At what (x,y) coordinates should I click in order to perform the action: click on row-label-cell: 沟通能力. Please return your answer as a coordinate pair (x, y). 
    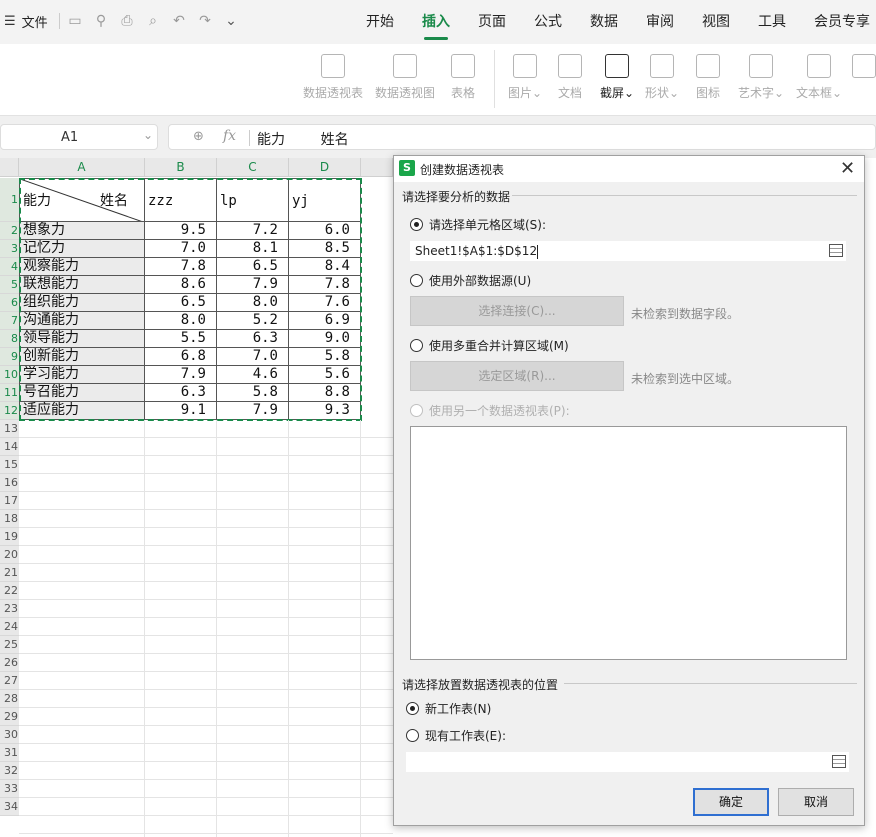
    Looking at the image, I should click on (82, 321).